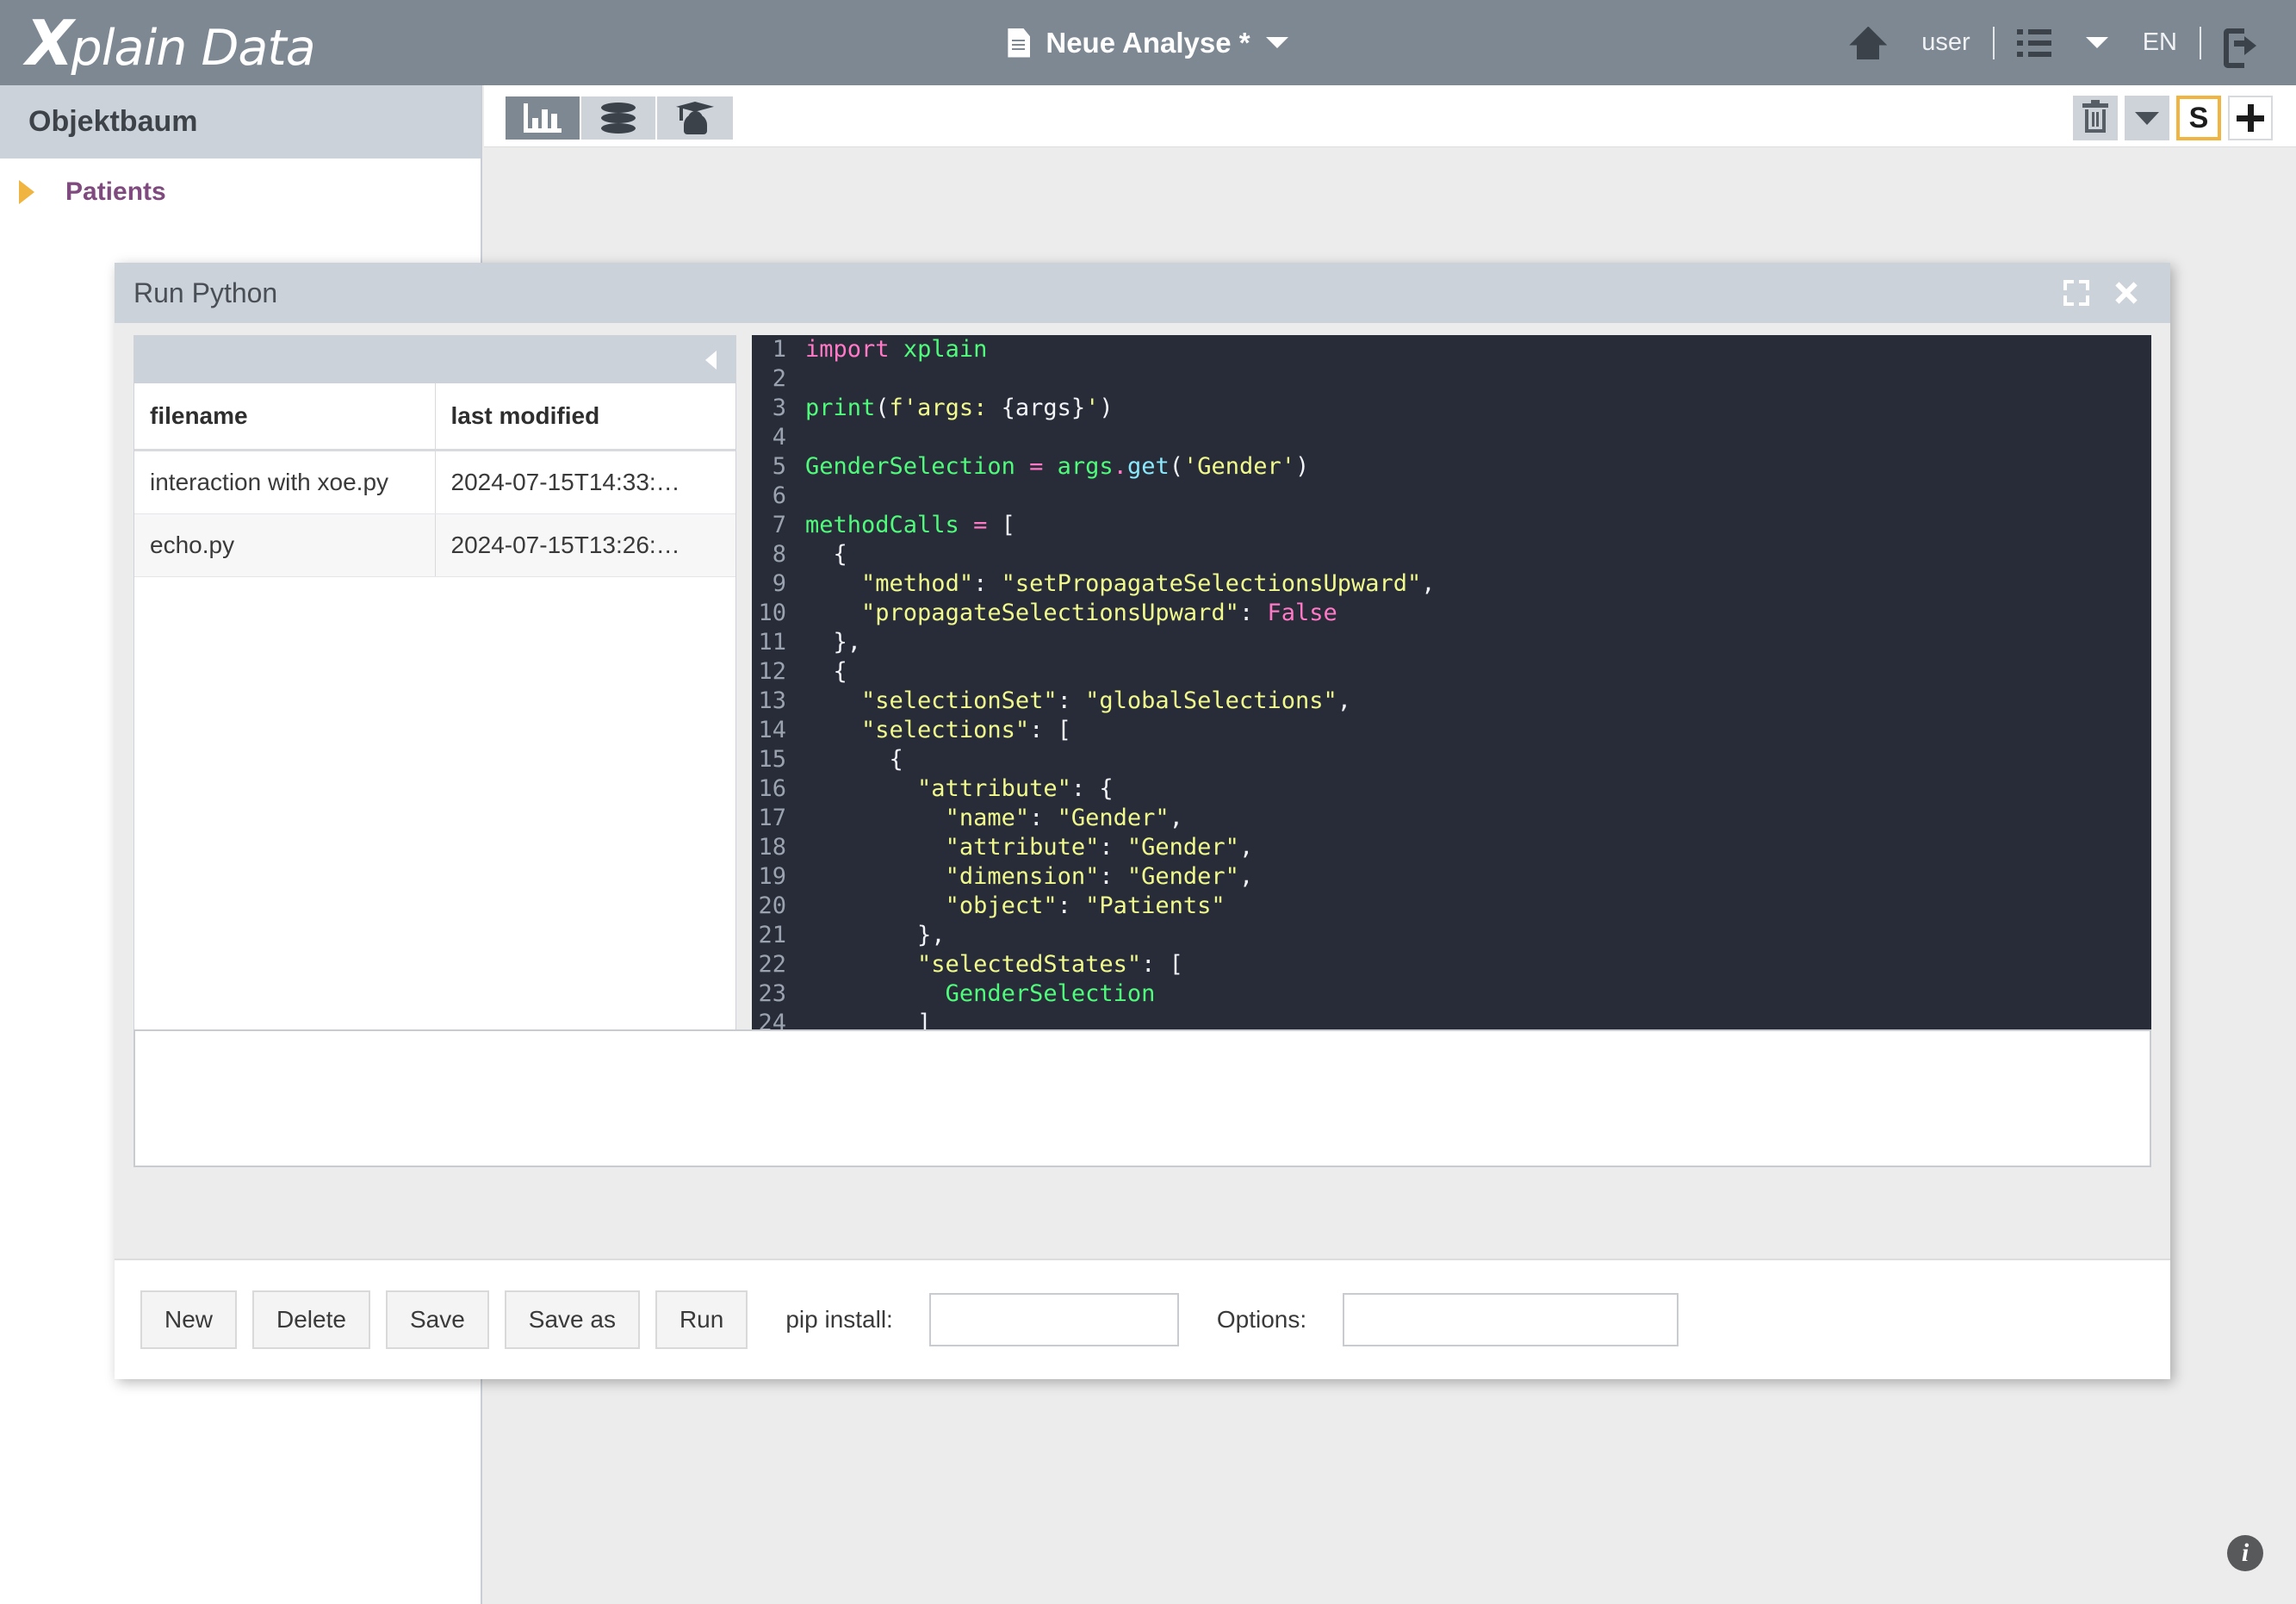  I want to click on data-view-button, so click(619, 118).